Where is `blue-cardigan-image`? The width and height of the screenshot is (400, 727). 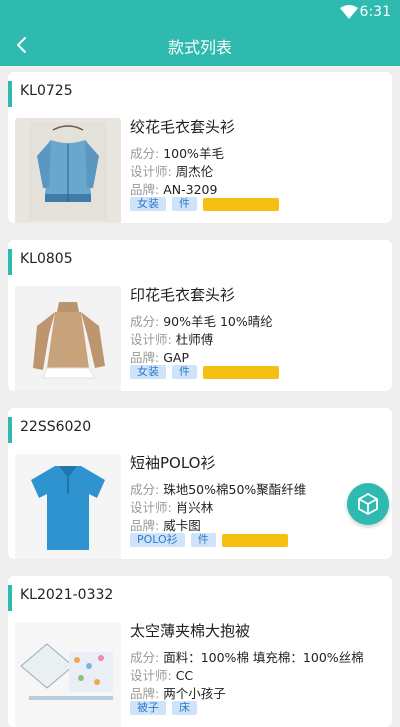
blue-cardigan-image is located at coordinates (68, 170).